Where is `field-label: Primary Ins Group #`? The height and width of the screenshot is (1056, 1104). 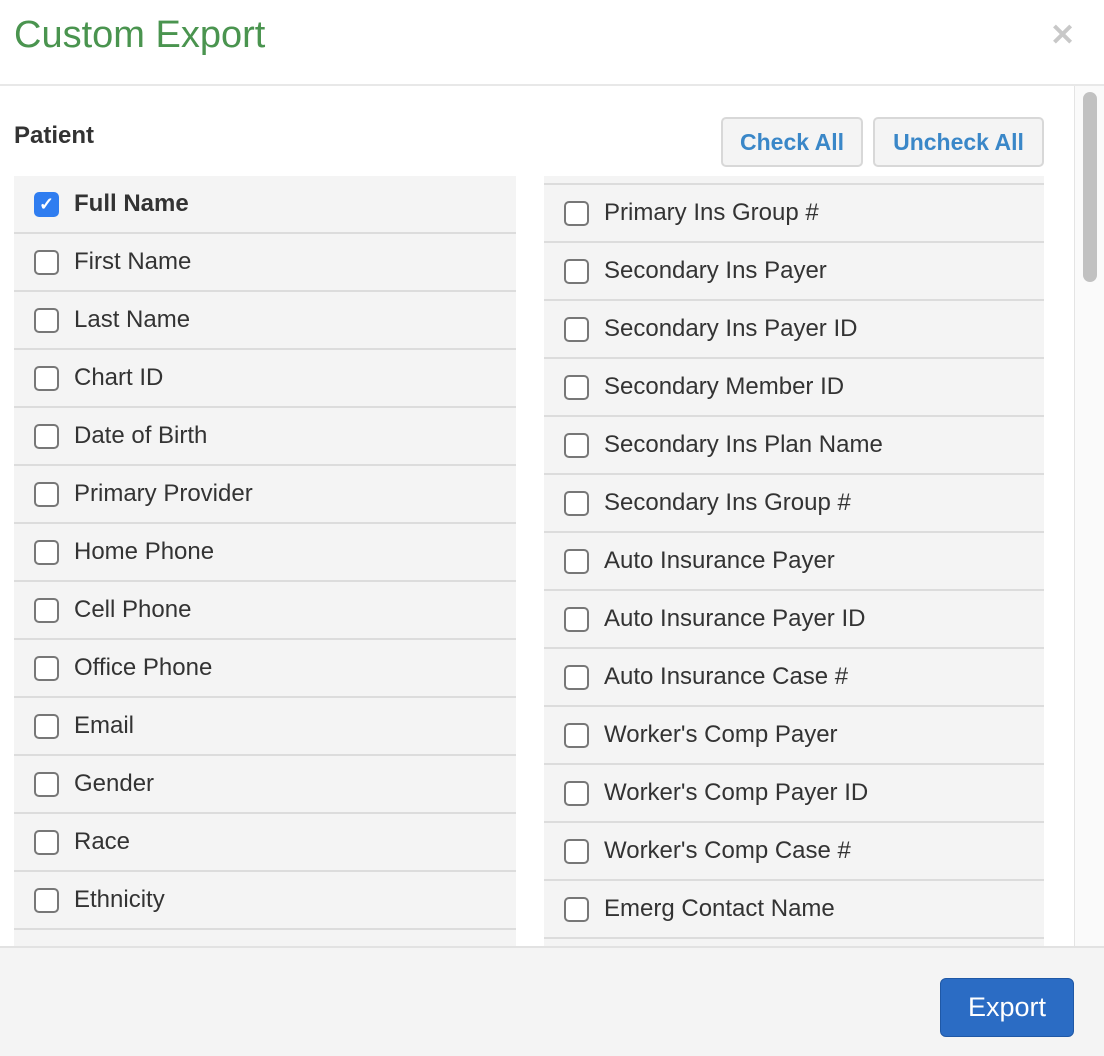
field-label: Primary Ins Group # is located at coordinates (711, 212).